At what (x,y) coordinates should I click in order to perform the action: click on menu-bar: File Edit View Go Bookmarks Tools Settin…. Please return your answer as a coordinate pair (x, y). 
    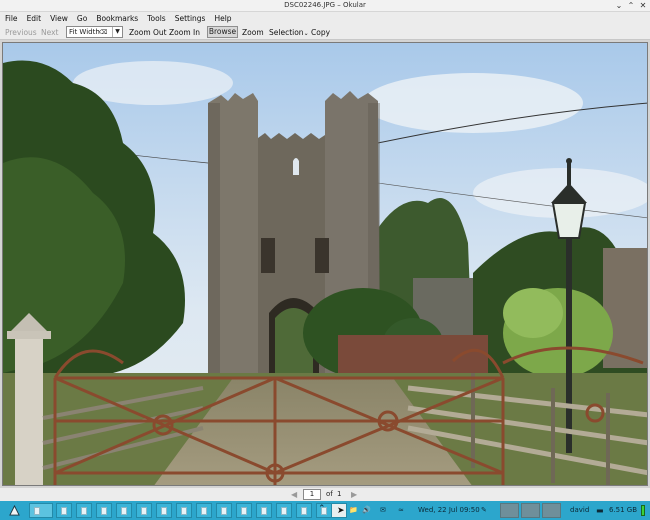
    Looking at the image, I should click on (325, 18).